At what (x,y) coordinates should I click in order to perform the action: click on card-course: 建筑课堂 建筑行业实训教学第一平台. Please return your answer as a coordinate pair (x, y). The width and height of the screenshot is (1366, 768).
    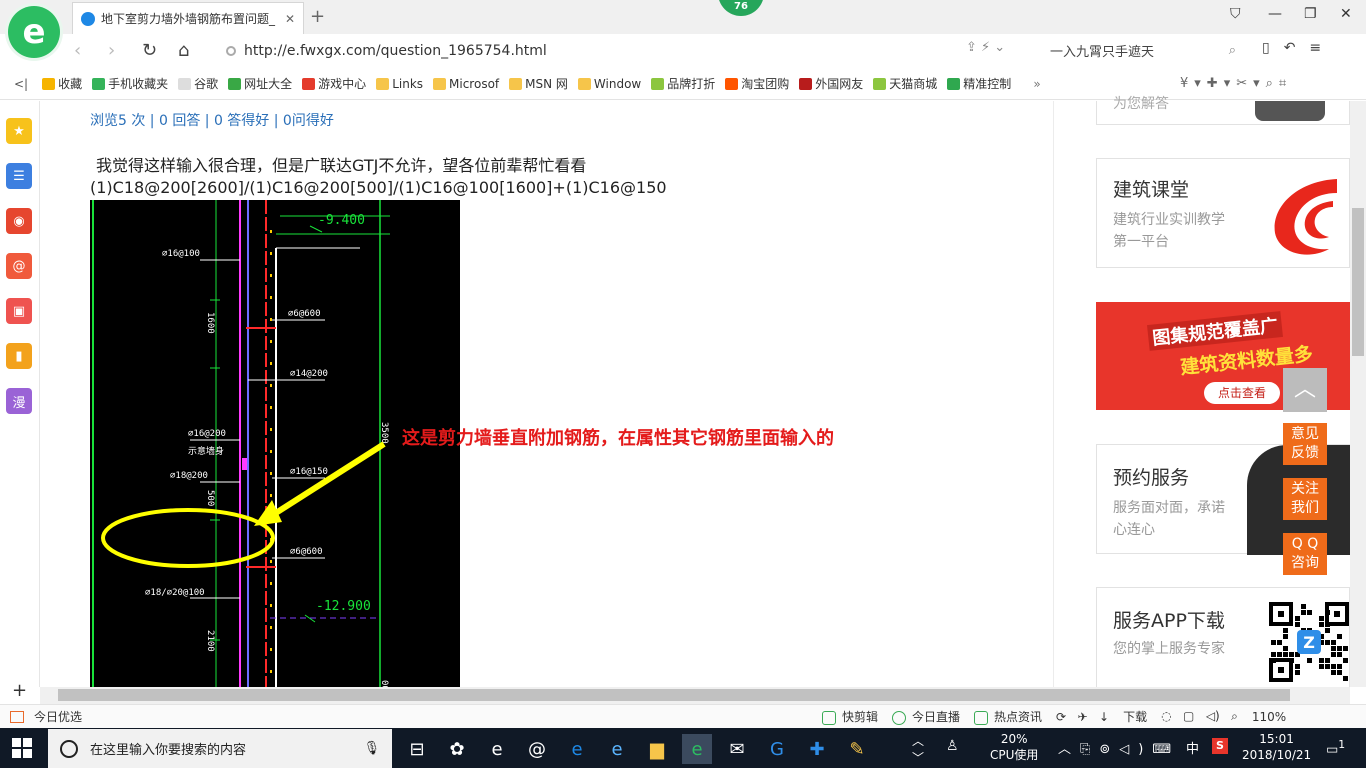
    Looking at the image, I should click on (1223, 213).